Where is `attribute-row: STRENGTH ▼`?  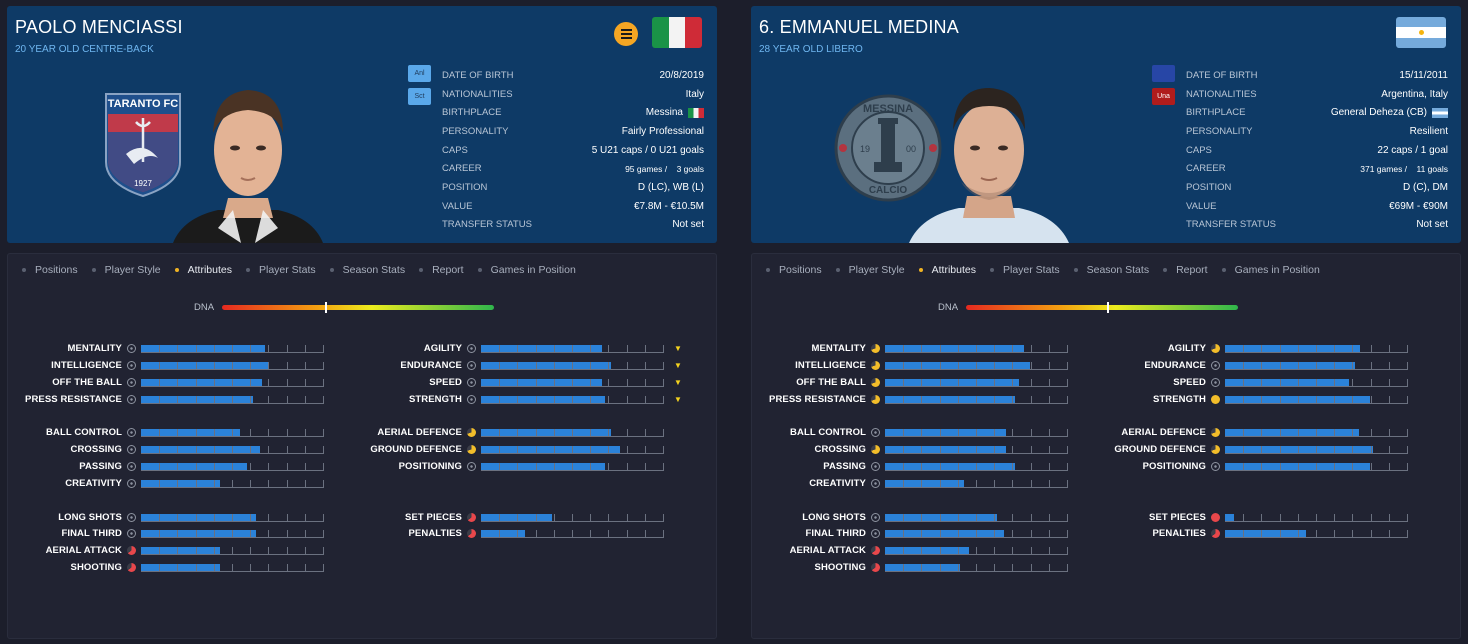
attribute-row: STRENGTH ▼ is located at coordinates (515, 399).